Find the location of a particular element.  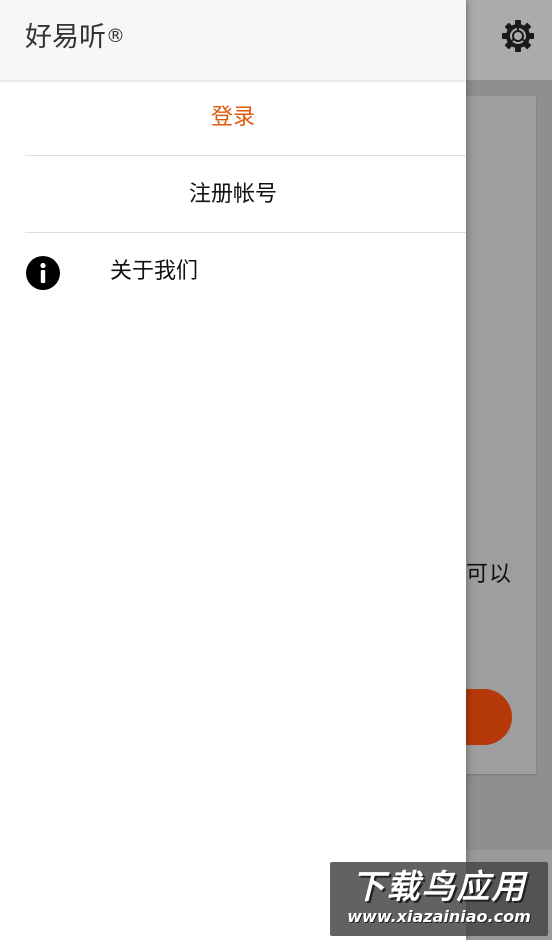

login-menu-item: 登录 is located at coordinates (233, 118).